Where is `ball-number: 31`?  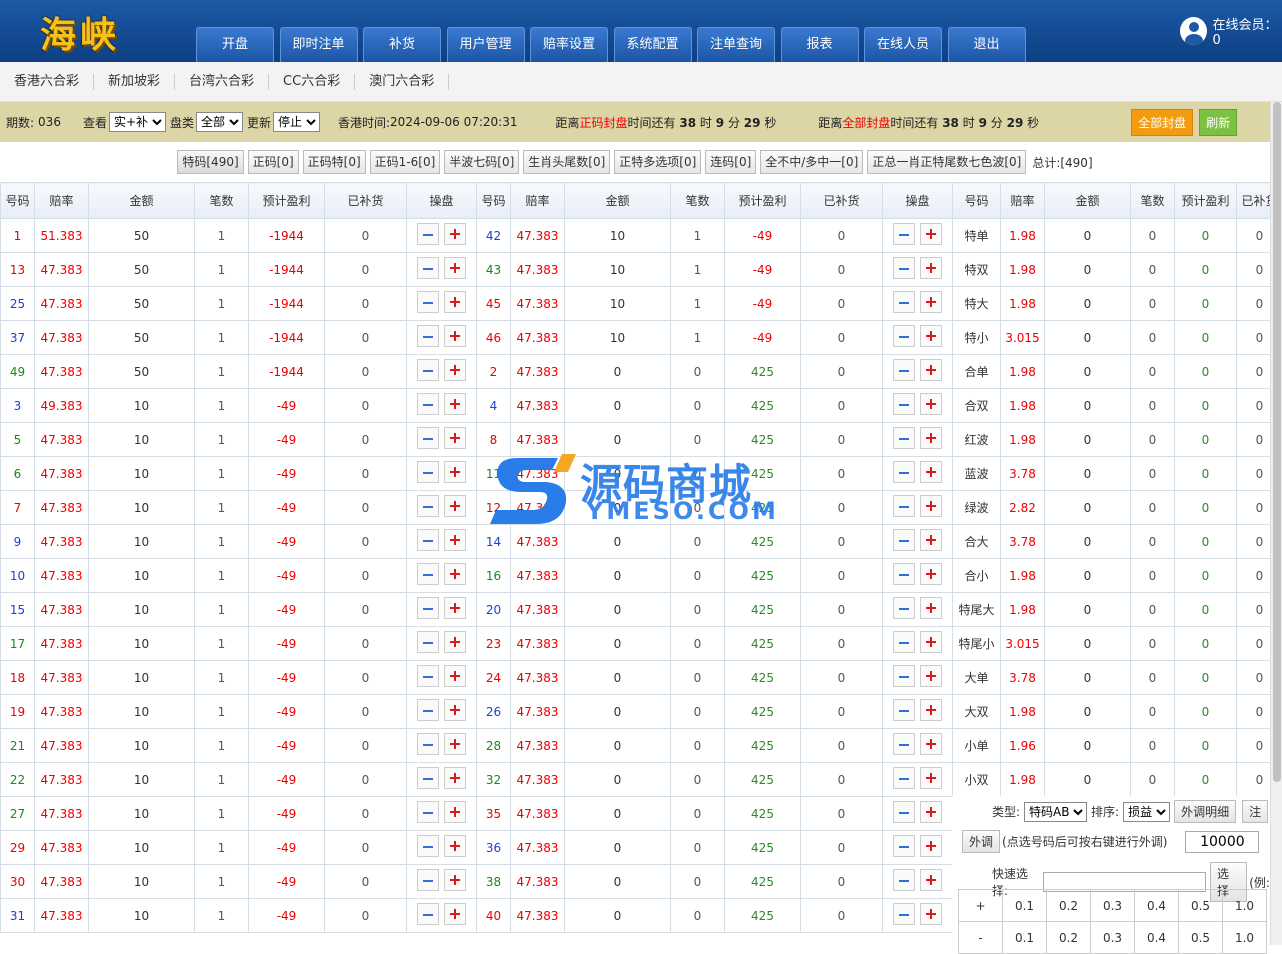 ball-number: 31 is located at coordinates (17, 915).